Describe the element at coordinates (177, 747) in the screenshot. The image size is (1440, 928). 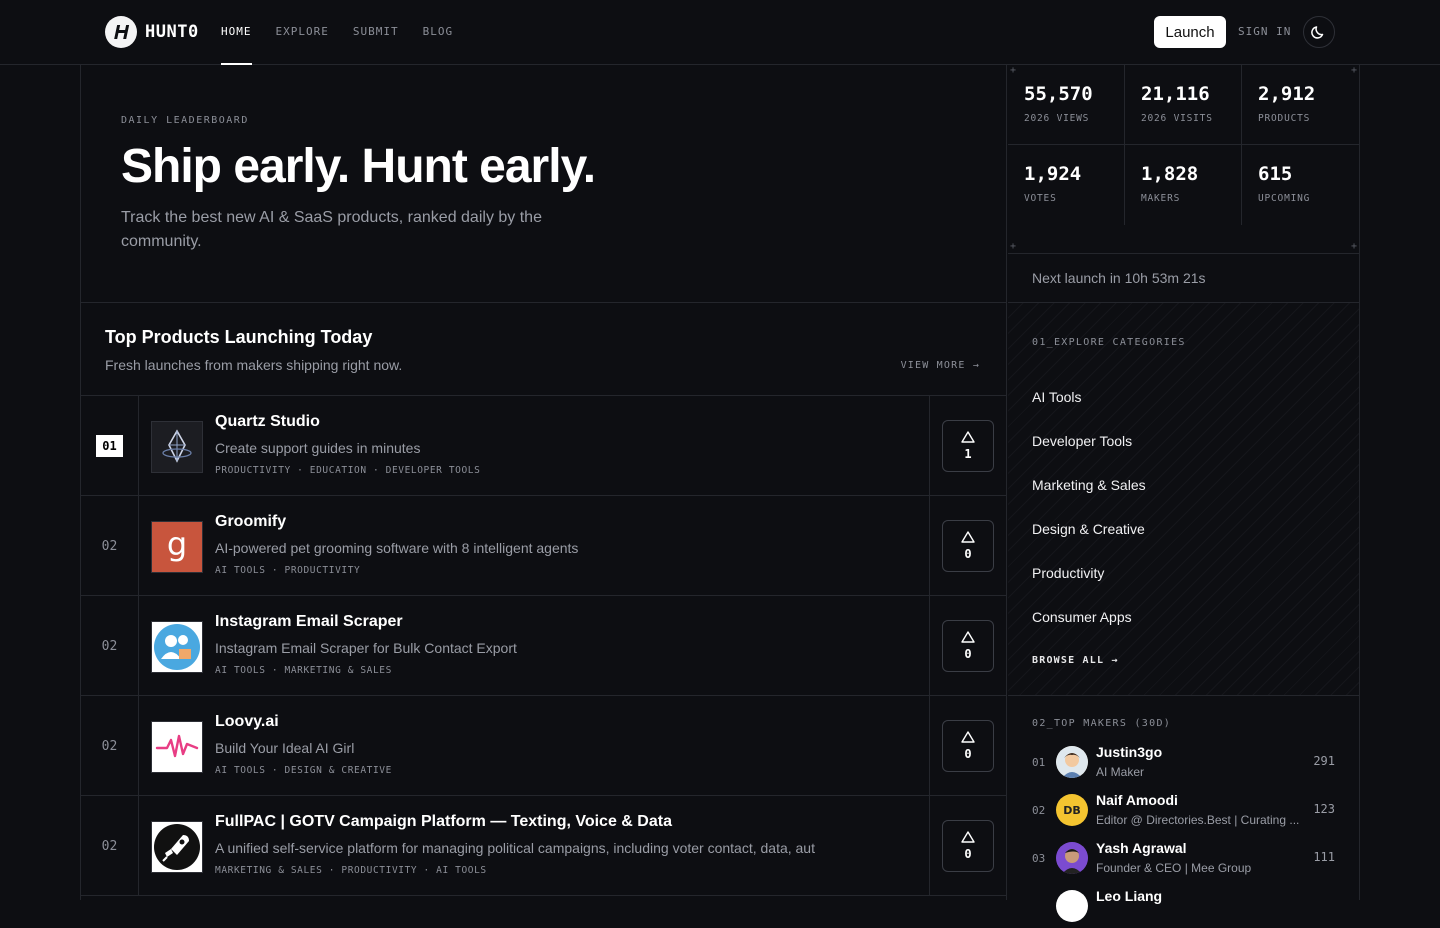
I see `loovy-logo-icon` at that location.